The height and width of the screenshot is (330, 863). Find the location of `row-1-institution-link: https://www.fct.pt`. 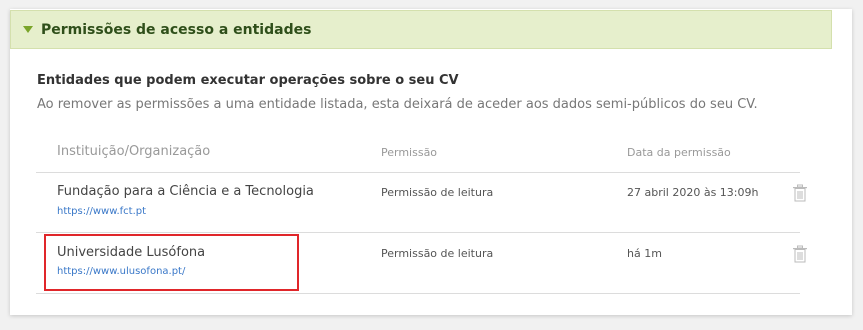

row-1-institution-link: https://www.fct.pt is located at coordinates (101, 211).